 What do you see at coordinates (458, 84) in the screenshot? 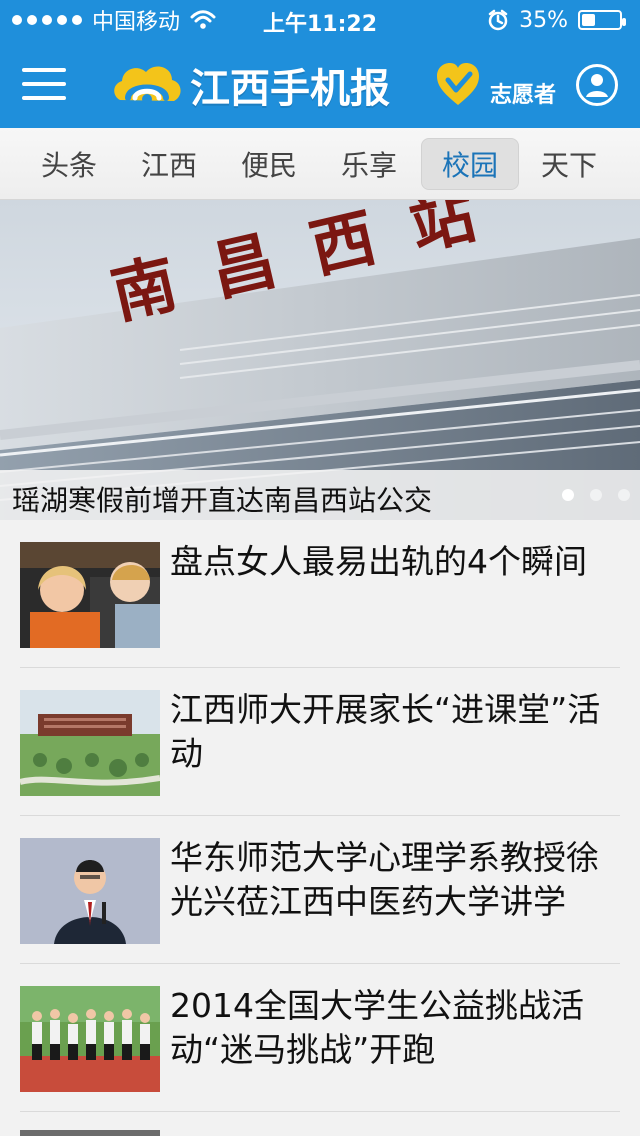
I see `volunteer-heart-icon` at bounding box center [458, 84].